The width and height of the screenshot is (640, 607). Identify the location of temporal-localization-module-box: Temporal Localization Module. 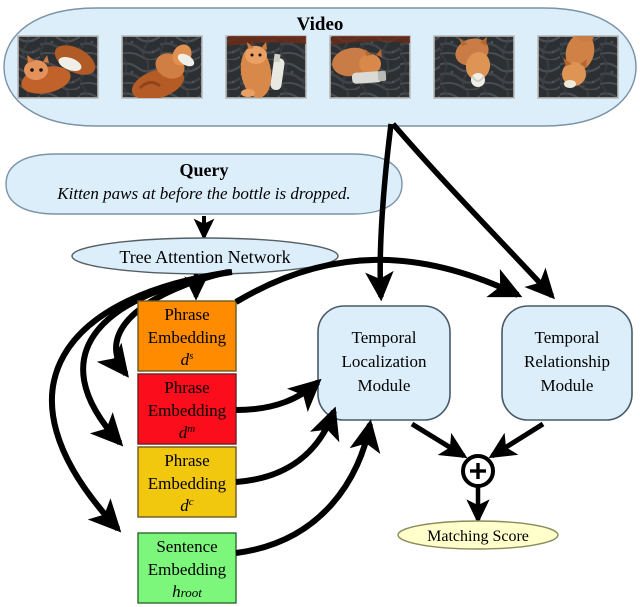
(384, 363).